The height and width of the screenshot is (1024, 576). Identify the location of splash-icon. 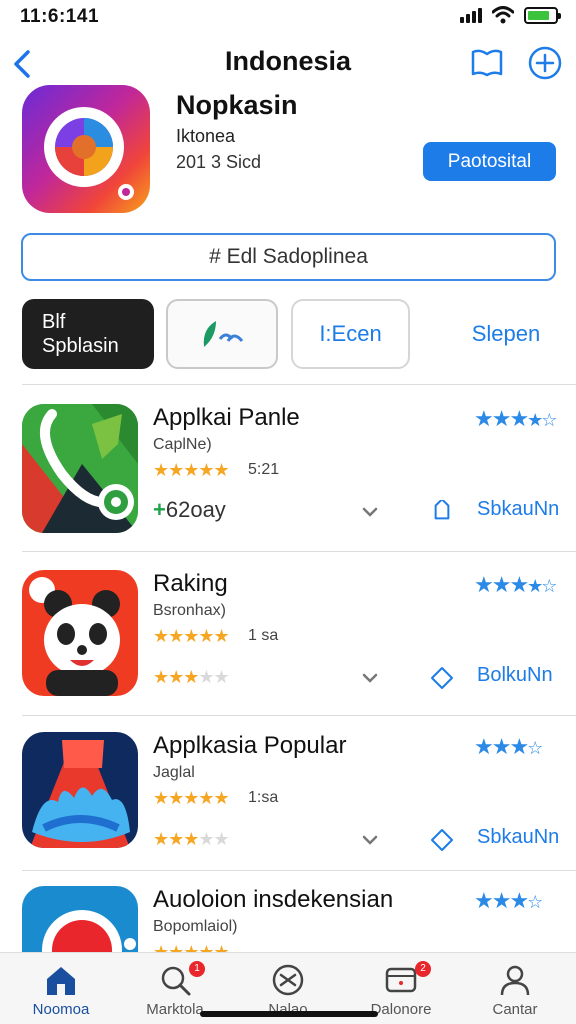
(80, 790).